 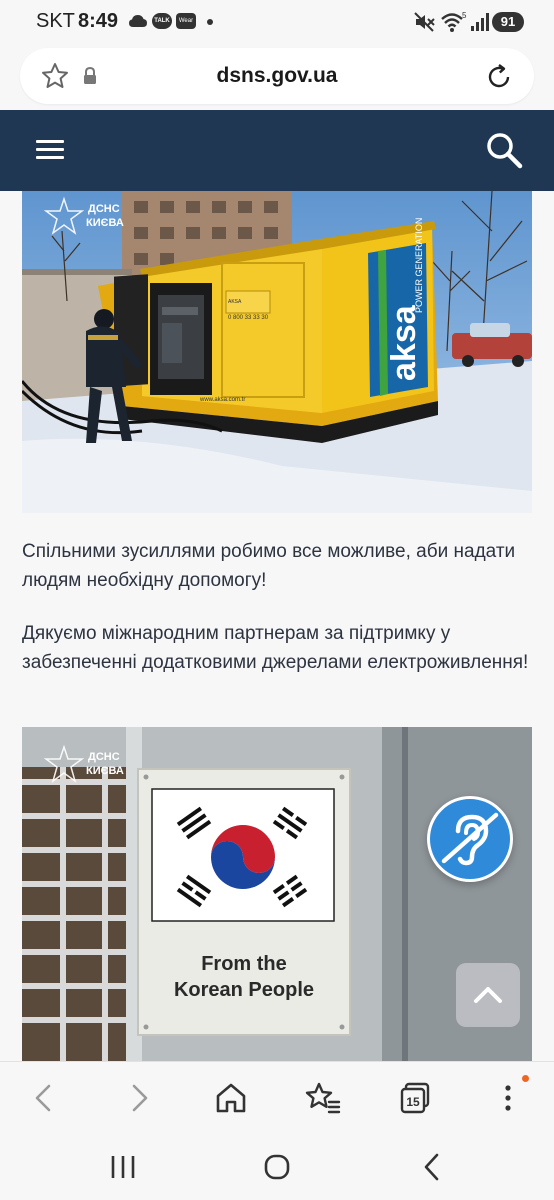 What do you see at coordinates (480, 22) in the screenshot?
I see `signal-icon` at bounding box center [480, 22].